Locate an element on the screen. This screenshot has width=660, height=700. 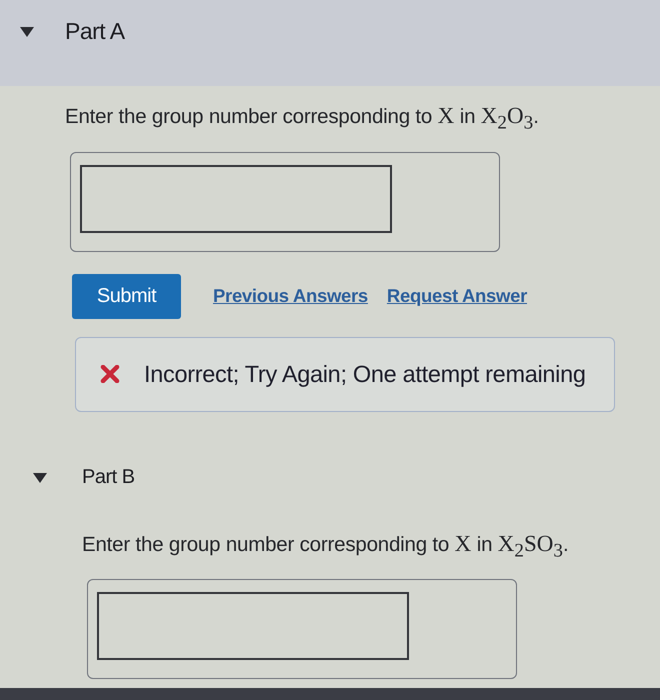
answer-link: Request Answer is located at coordinates (456, 296).